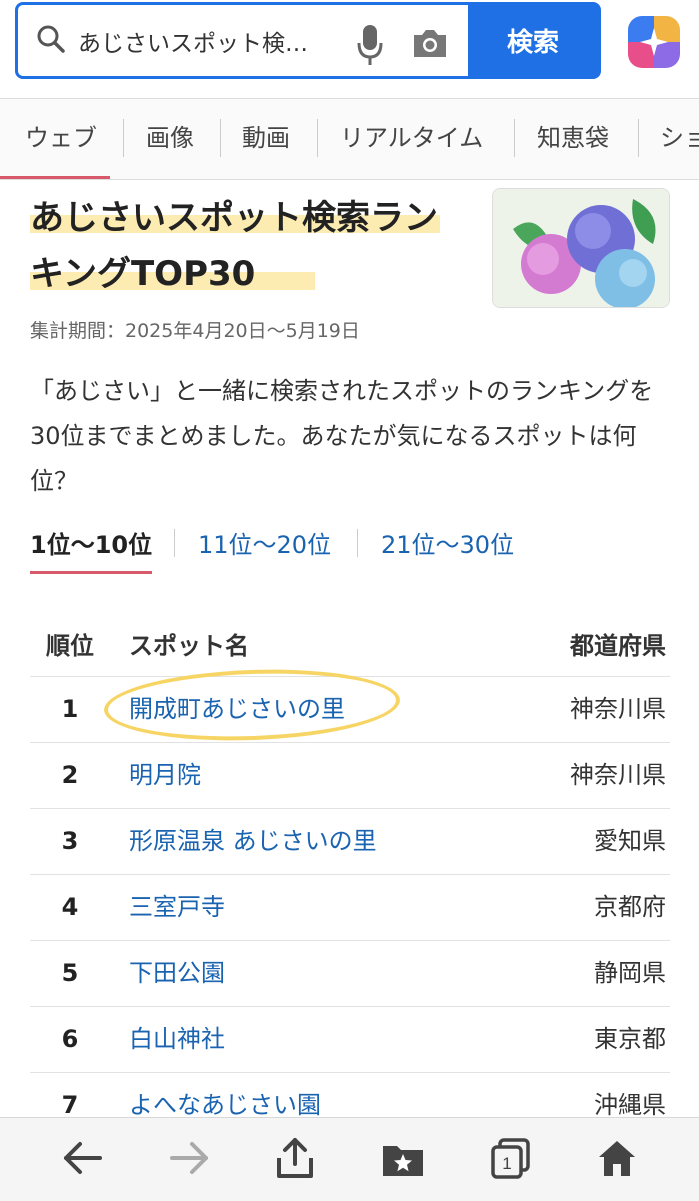 The width and height of the screenshot is (699, 1201). I want to click on rank-number: 4, so click(70, 907).